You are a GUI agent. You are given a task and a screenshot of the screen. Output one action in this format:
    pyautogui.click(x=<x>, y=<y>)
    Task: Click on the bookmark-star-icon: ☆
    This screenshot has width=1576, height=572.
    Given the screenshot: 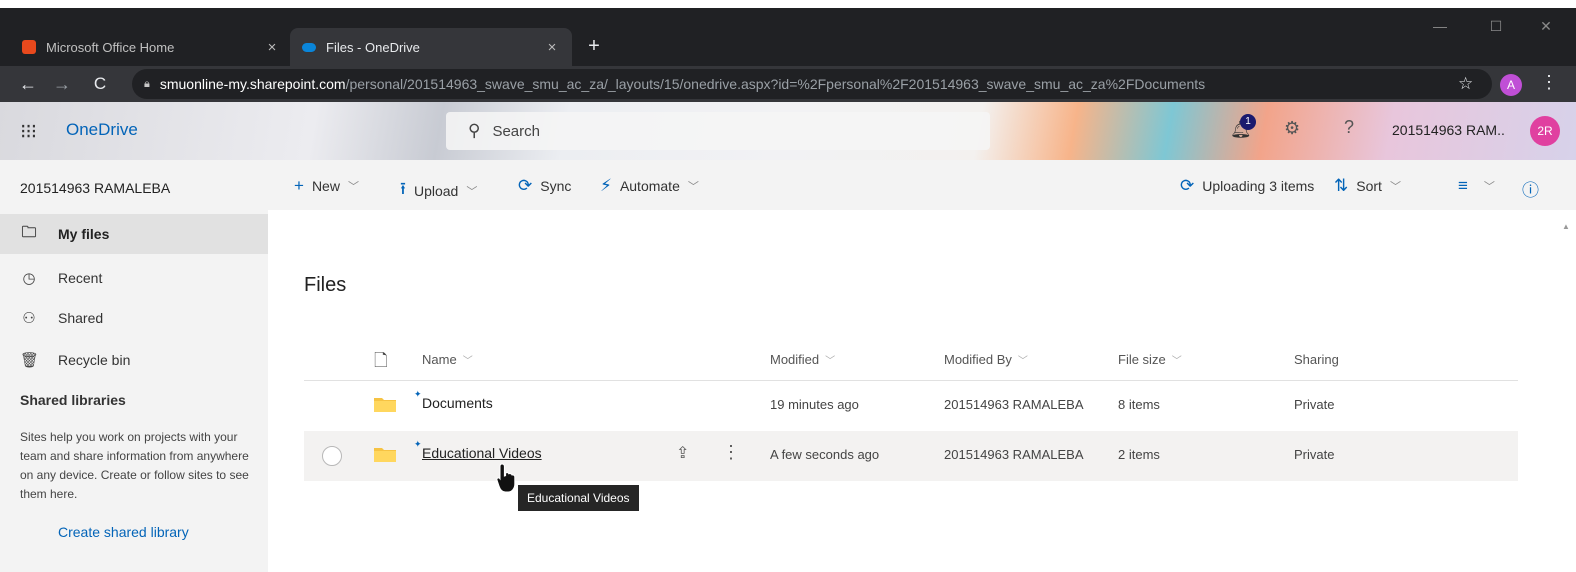 What is the action you would take?
    pyautogui.click(x=1465, y=84)
    